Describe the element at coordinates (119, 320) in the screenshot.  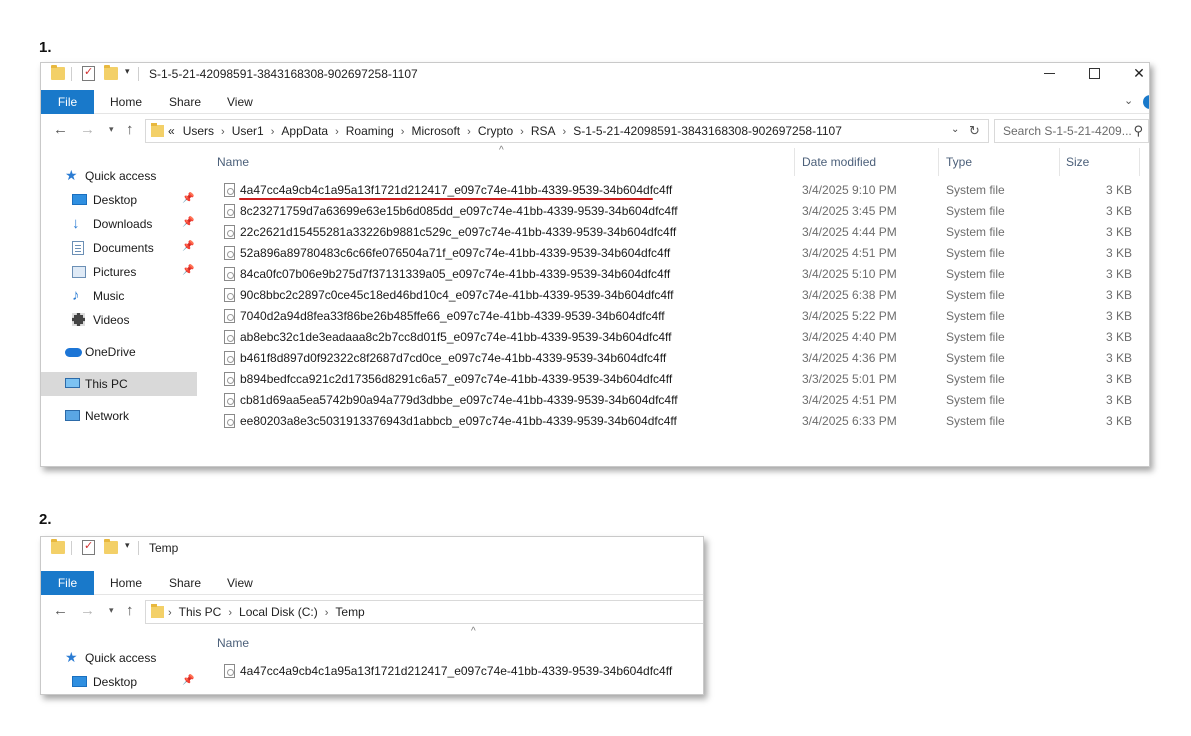
I see `sidebar-item-videos: Videos` at that location.